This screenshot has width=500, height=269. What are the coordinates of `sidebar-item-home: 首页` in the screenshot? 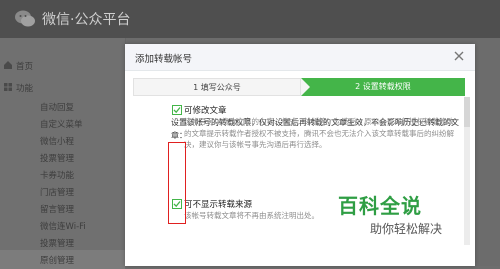 It's located at (62, 65).